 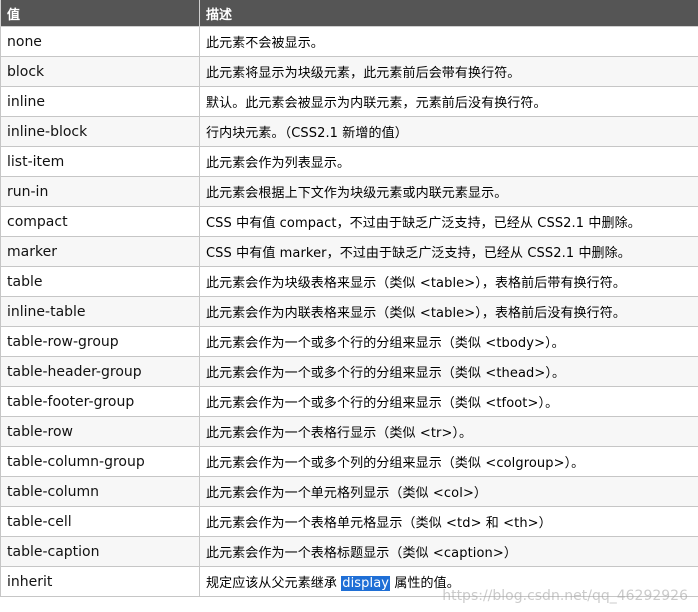 What do you see at coordinates (448, 521) in the screenshot?
I see `cell-description: 此元素会作为一个表格单元格显示（类似 <td> 和 <th>）` at bounding box center [448, 521].